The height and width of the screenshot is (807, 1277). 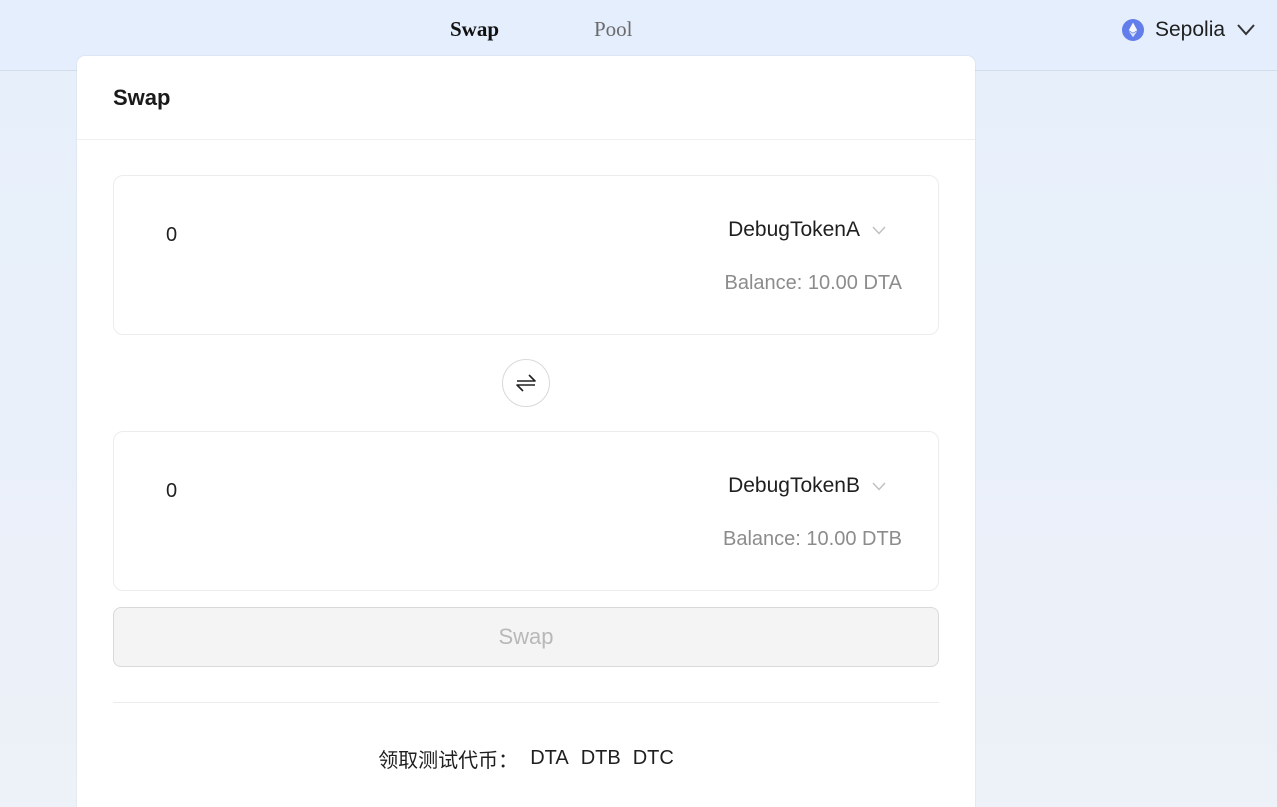 What do you see at coordinates (794, 485) in the screenshot?
I see `to-token-name: DebugTokenB` at bounding box center [794, 485].